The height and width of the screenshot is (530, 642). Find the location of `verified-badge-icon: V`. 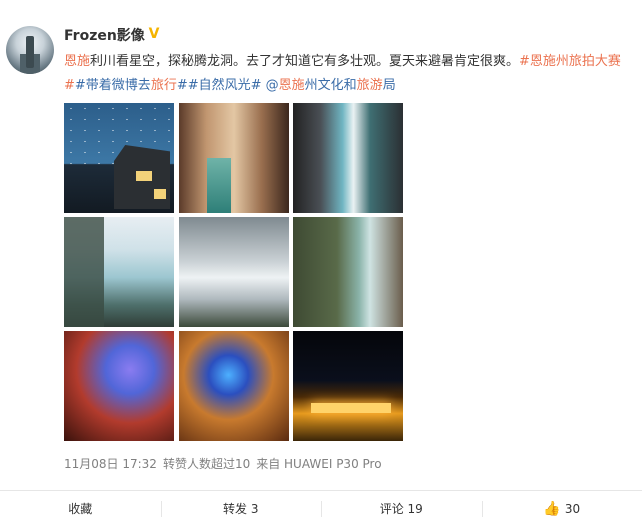

verified-badge-icon: V is located at coordinates (154, 34).